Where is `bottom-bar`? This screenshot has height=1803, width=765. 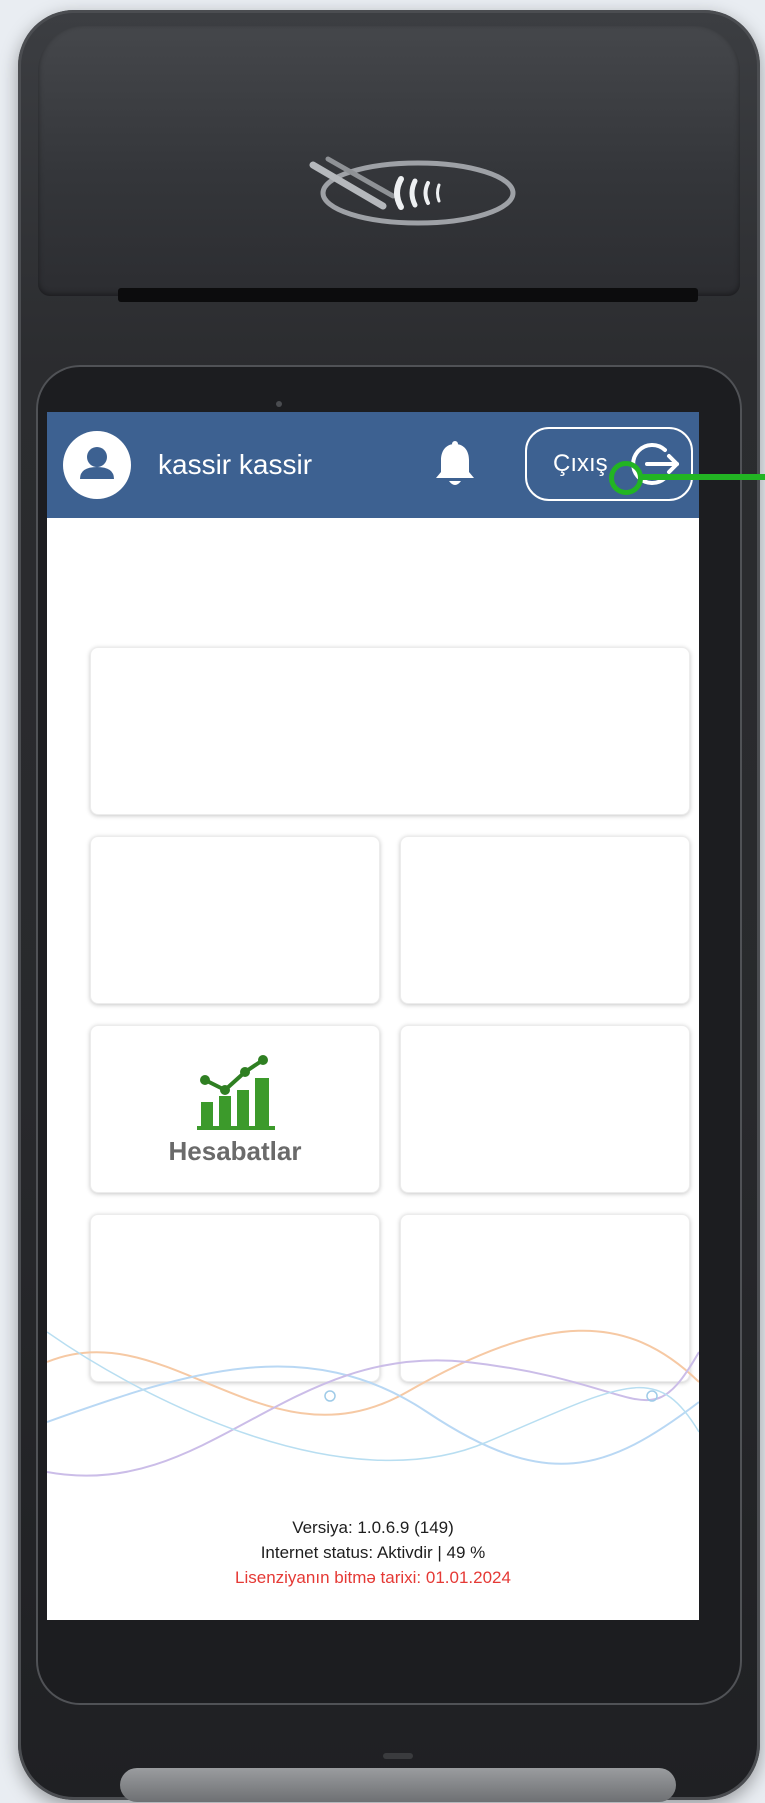 bottom-bar is located at coordinates (398, 1785).